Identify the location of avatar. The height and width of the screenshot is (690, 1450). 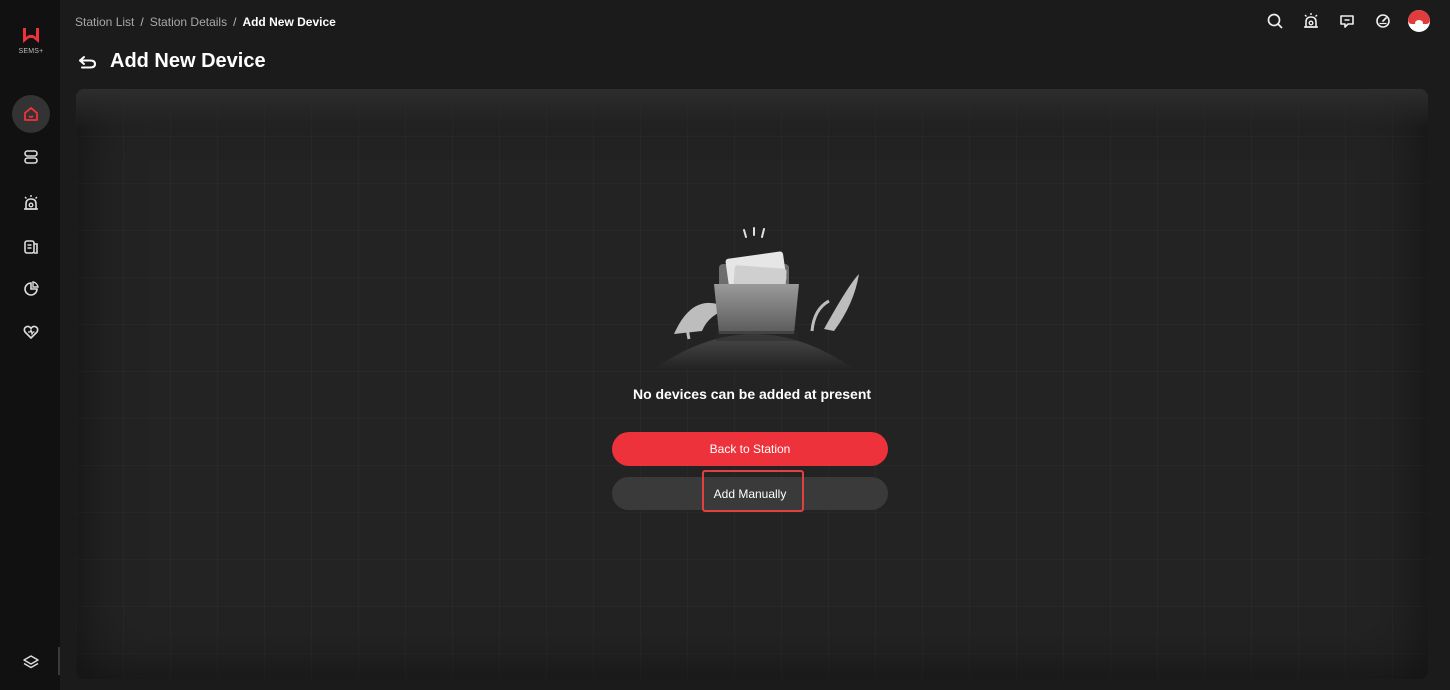
(1419, 21).